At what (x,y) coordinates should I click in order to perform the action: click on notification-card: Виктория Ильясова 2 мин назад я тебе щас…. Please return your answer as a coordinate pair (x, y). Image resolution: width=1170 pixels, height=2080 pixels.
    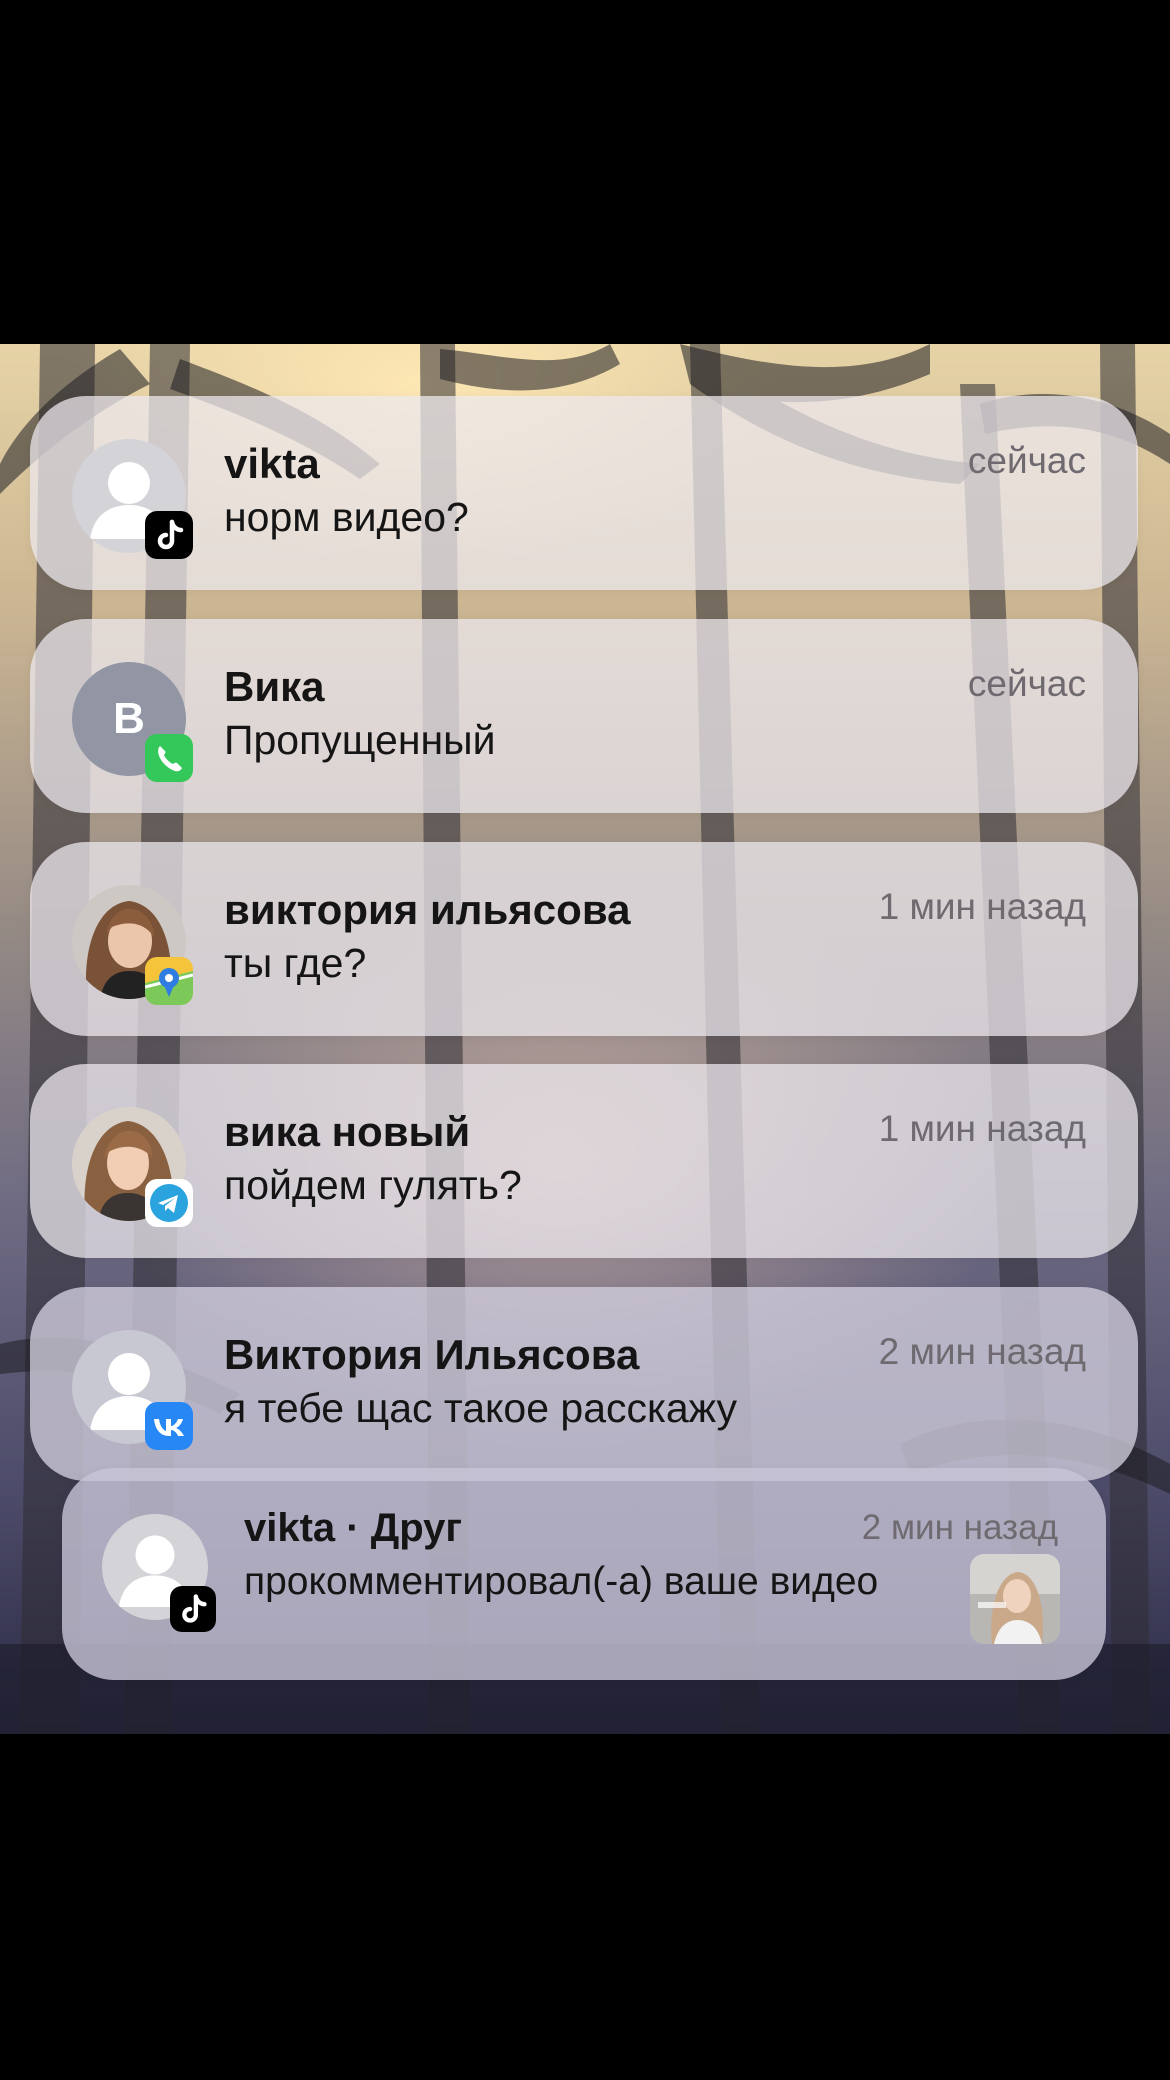
    Looking at the image, I should click on (584, 1384).